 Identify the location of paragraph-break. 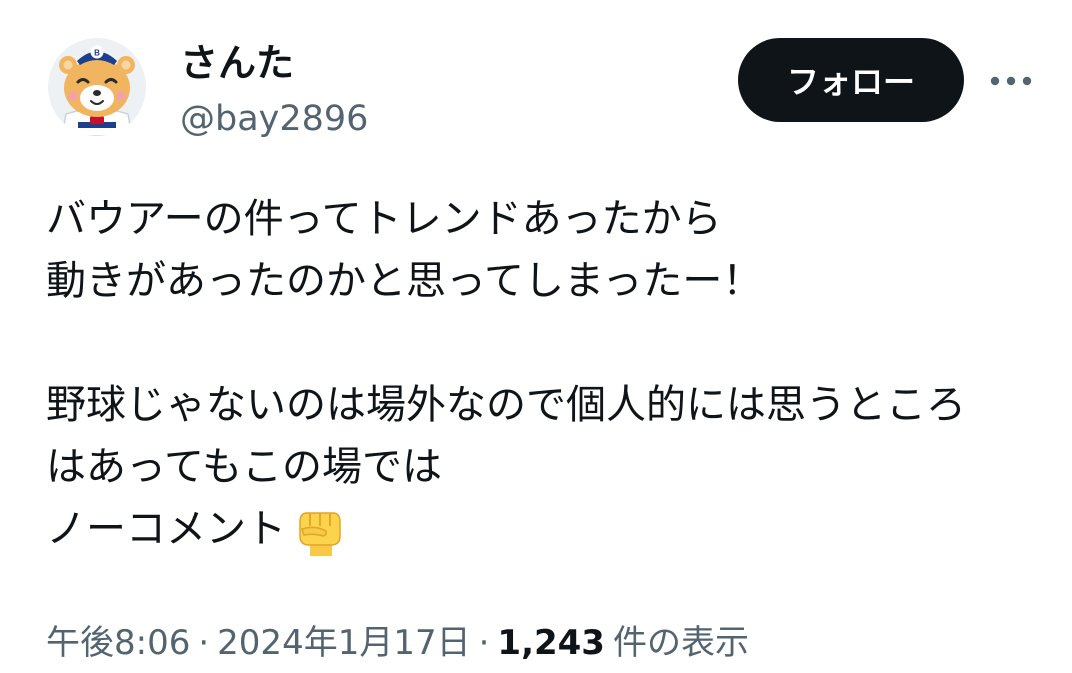
(546, 343).